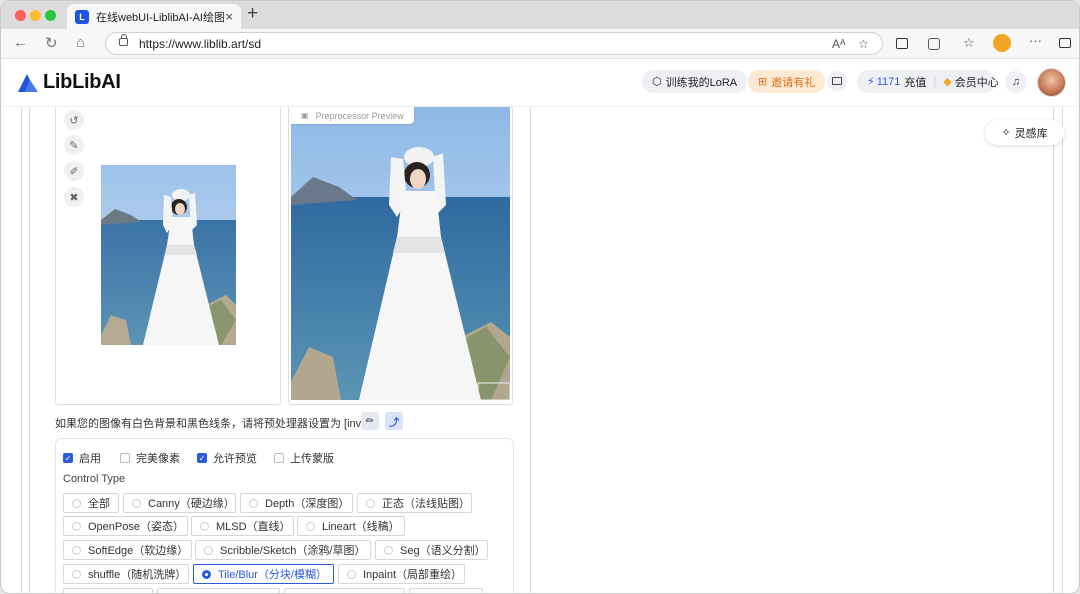 This screenshot has width=1080, height=594. Describe the element at coordinates (74, 120) in the screenshot. I see `undo-icon: ↺` at that location.